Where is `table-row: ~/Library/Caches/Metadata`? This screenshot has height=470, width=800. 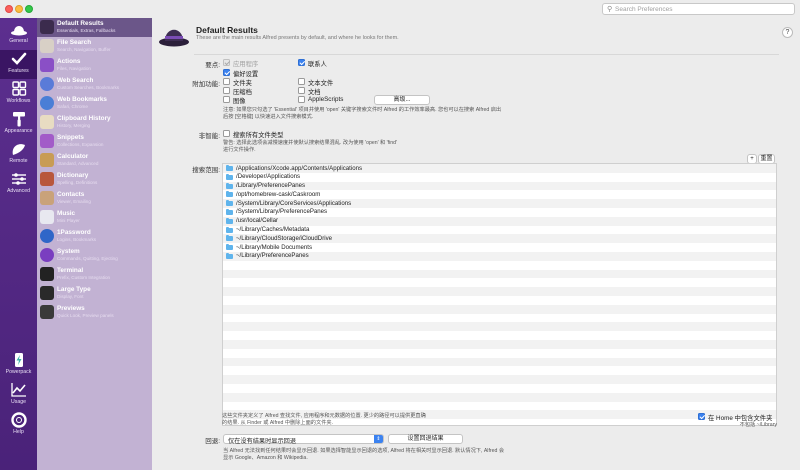 table-row: ~/Library/Caches/Metadata is located at coordinates (499, 230).